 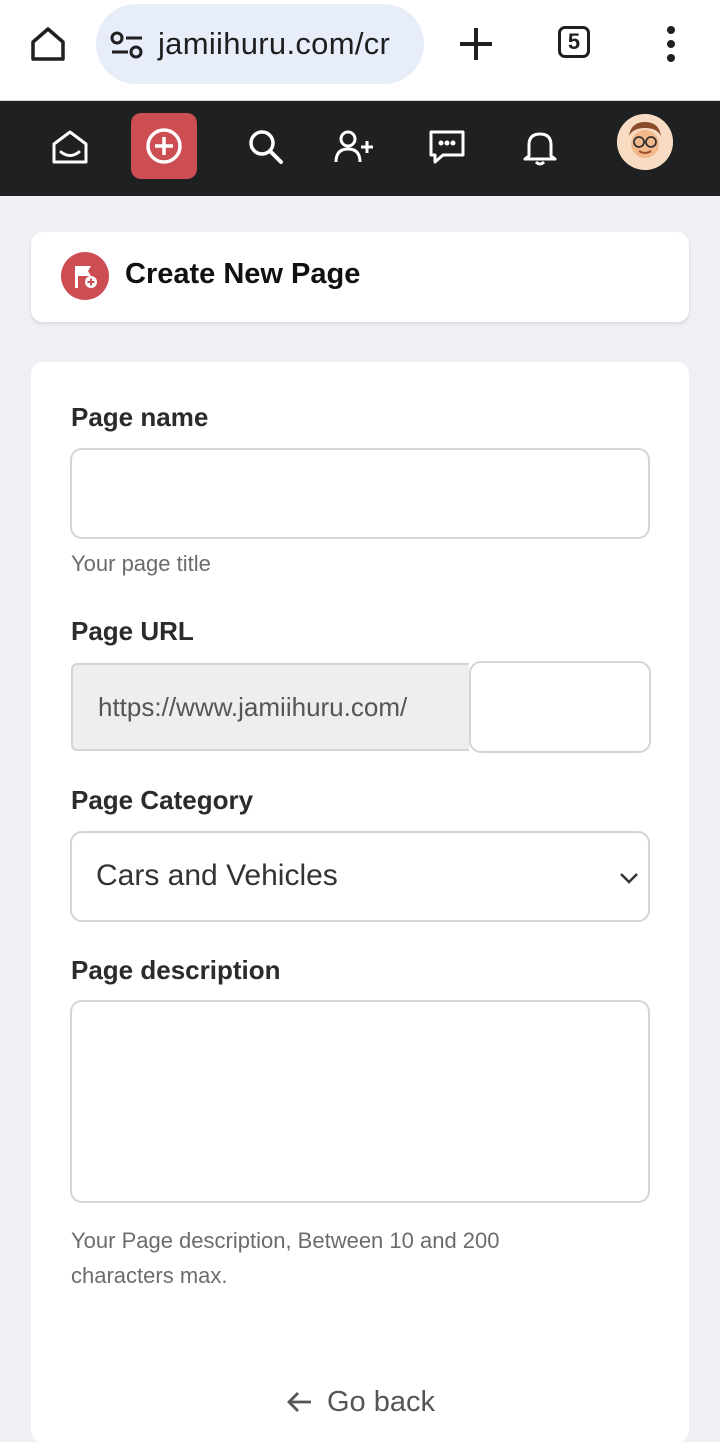 What do you see at coordinates (140, 417) in the screenshot?
I see `page-name-label: Page name` at bounding box center [140, 417].